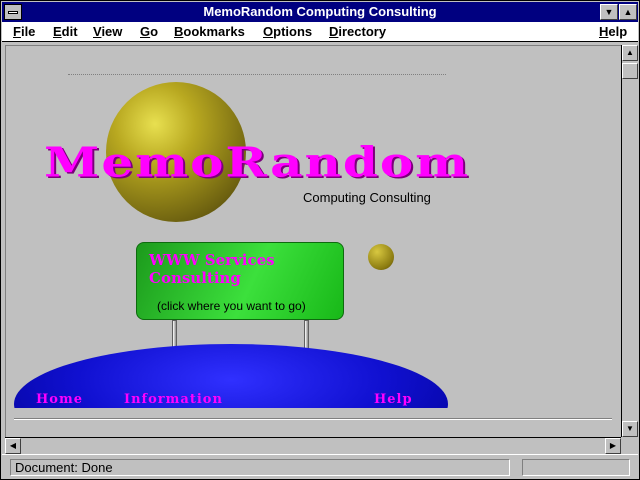 Image resolution: width=640 pixels, height=480 pixels. I want to click on maximize-button: ▲, so click(628, 12).